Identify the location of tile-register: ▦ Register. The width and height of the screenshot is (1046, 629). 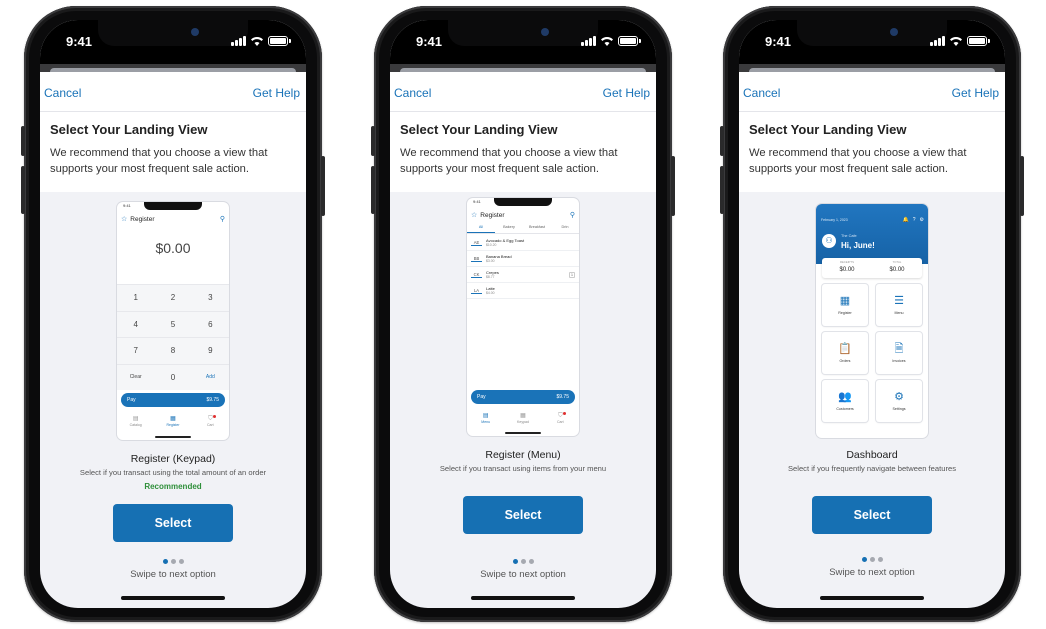
(845, 305).